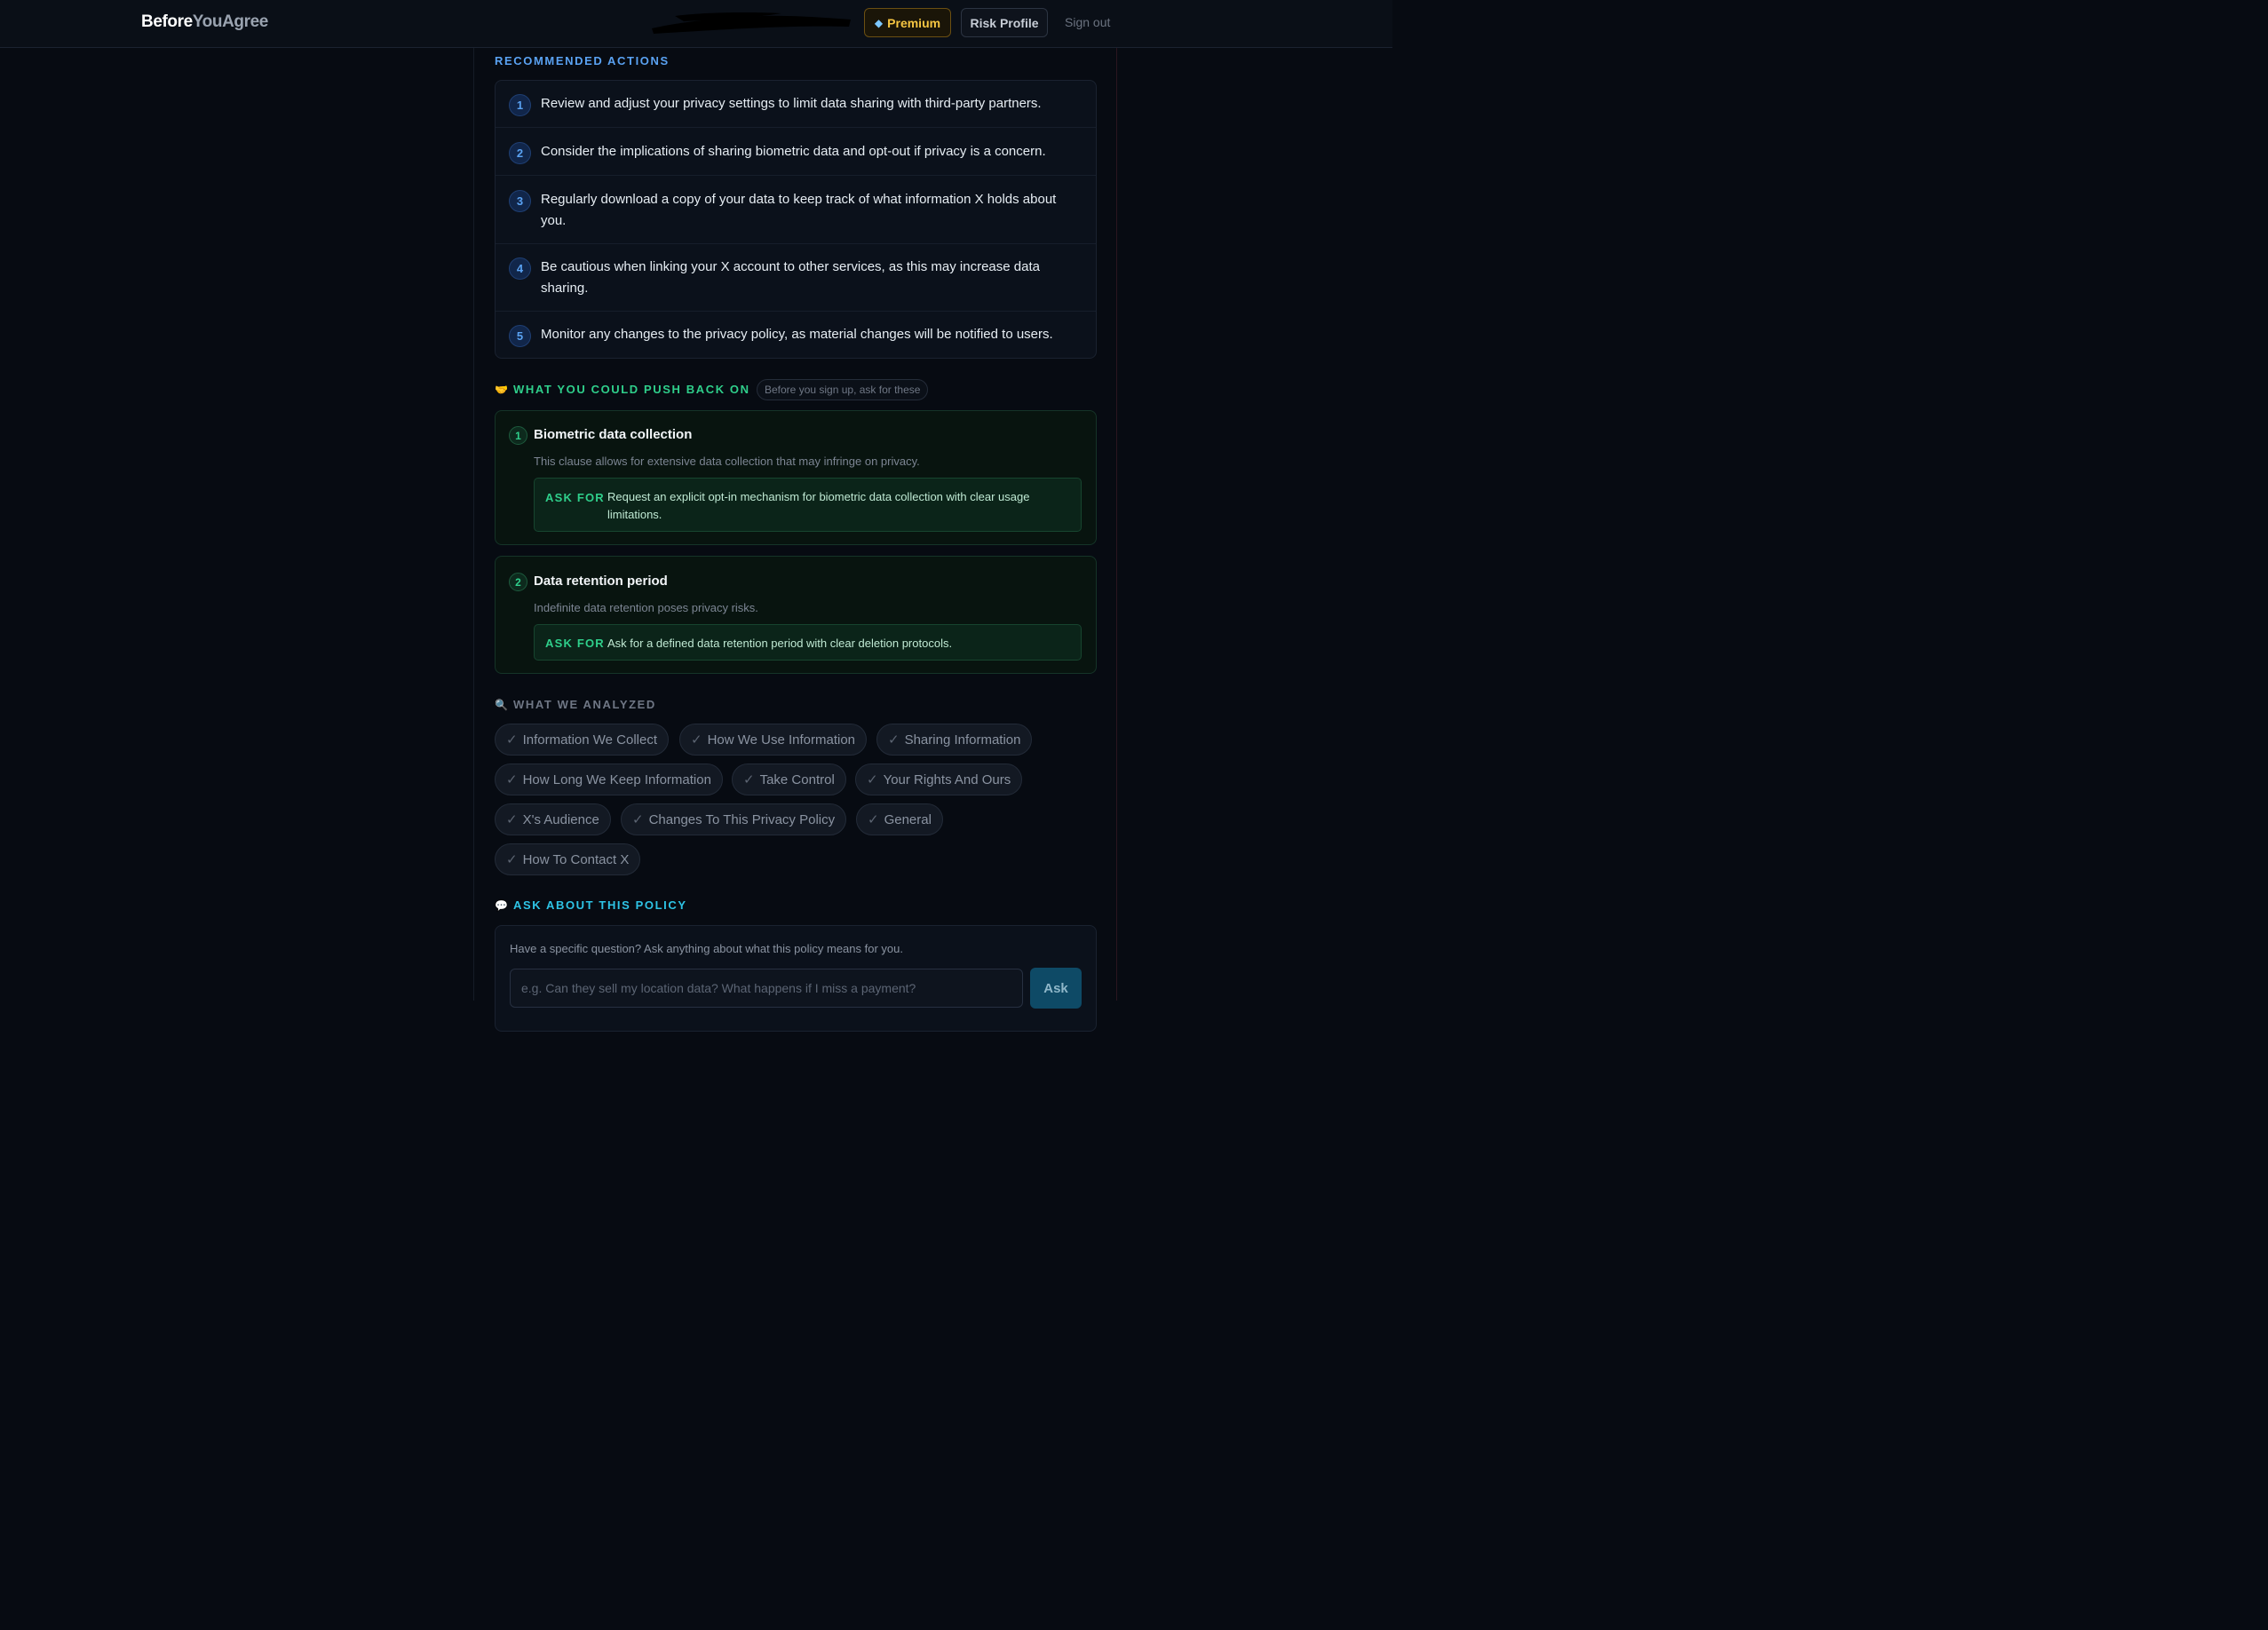 This screenshot has width=2268, height=1630. I want to click on analyzed-section-chip: ✓ How Long We Keep Information, so click(609, 779).